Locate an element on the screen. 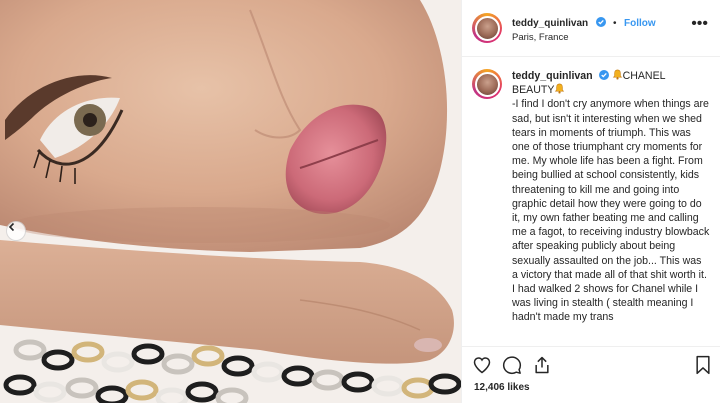 This screenshot has height=403, width=720. actions-divider is located at coordinates (591, 346).